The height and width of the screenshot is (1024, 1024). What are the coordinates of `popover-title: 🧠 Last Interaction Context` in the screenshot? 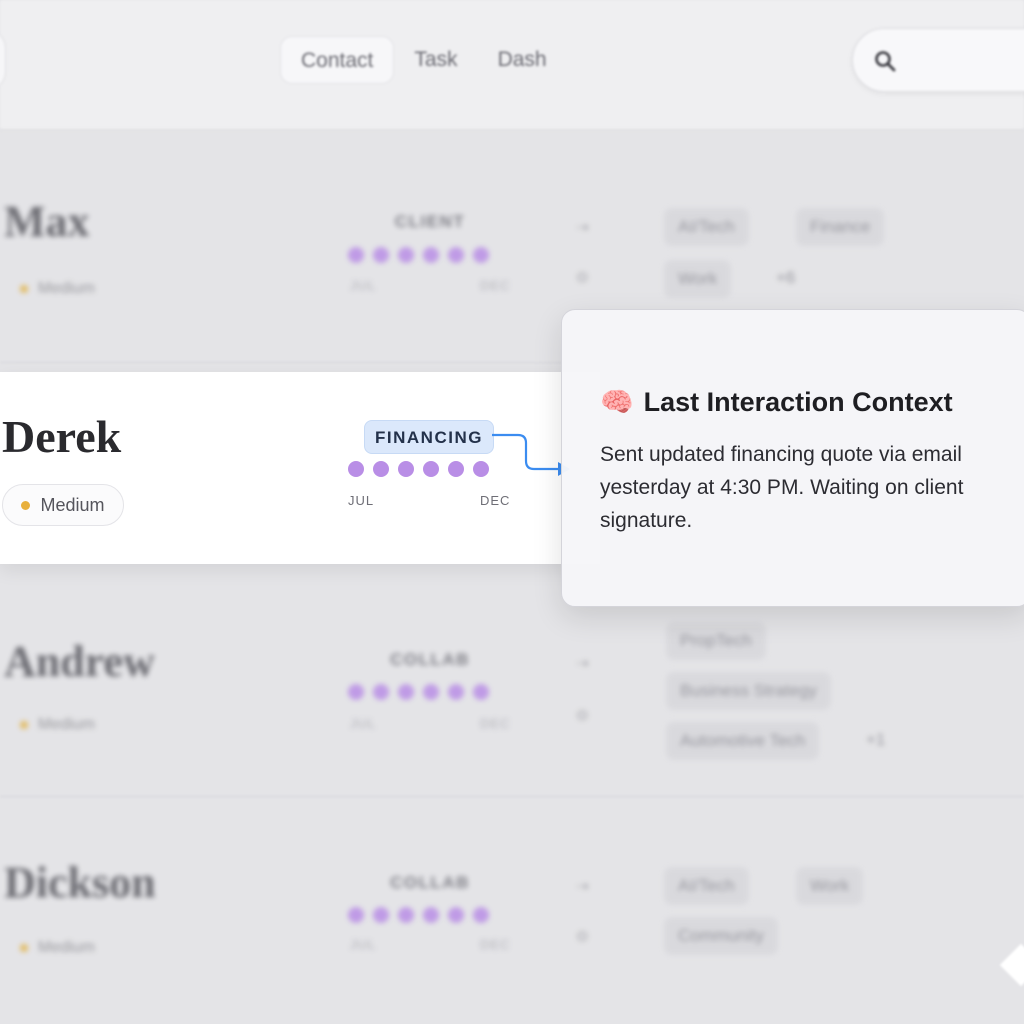 It's located at (776, 402).